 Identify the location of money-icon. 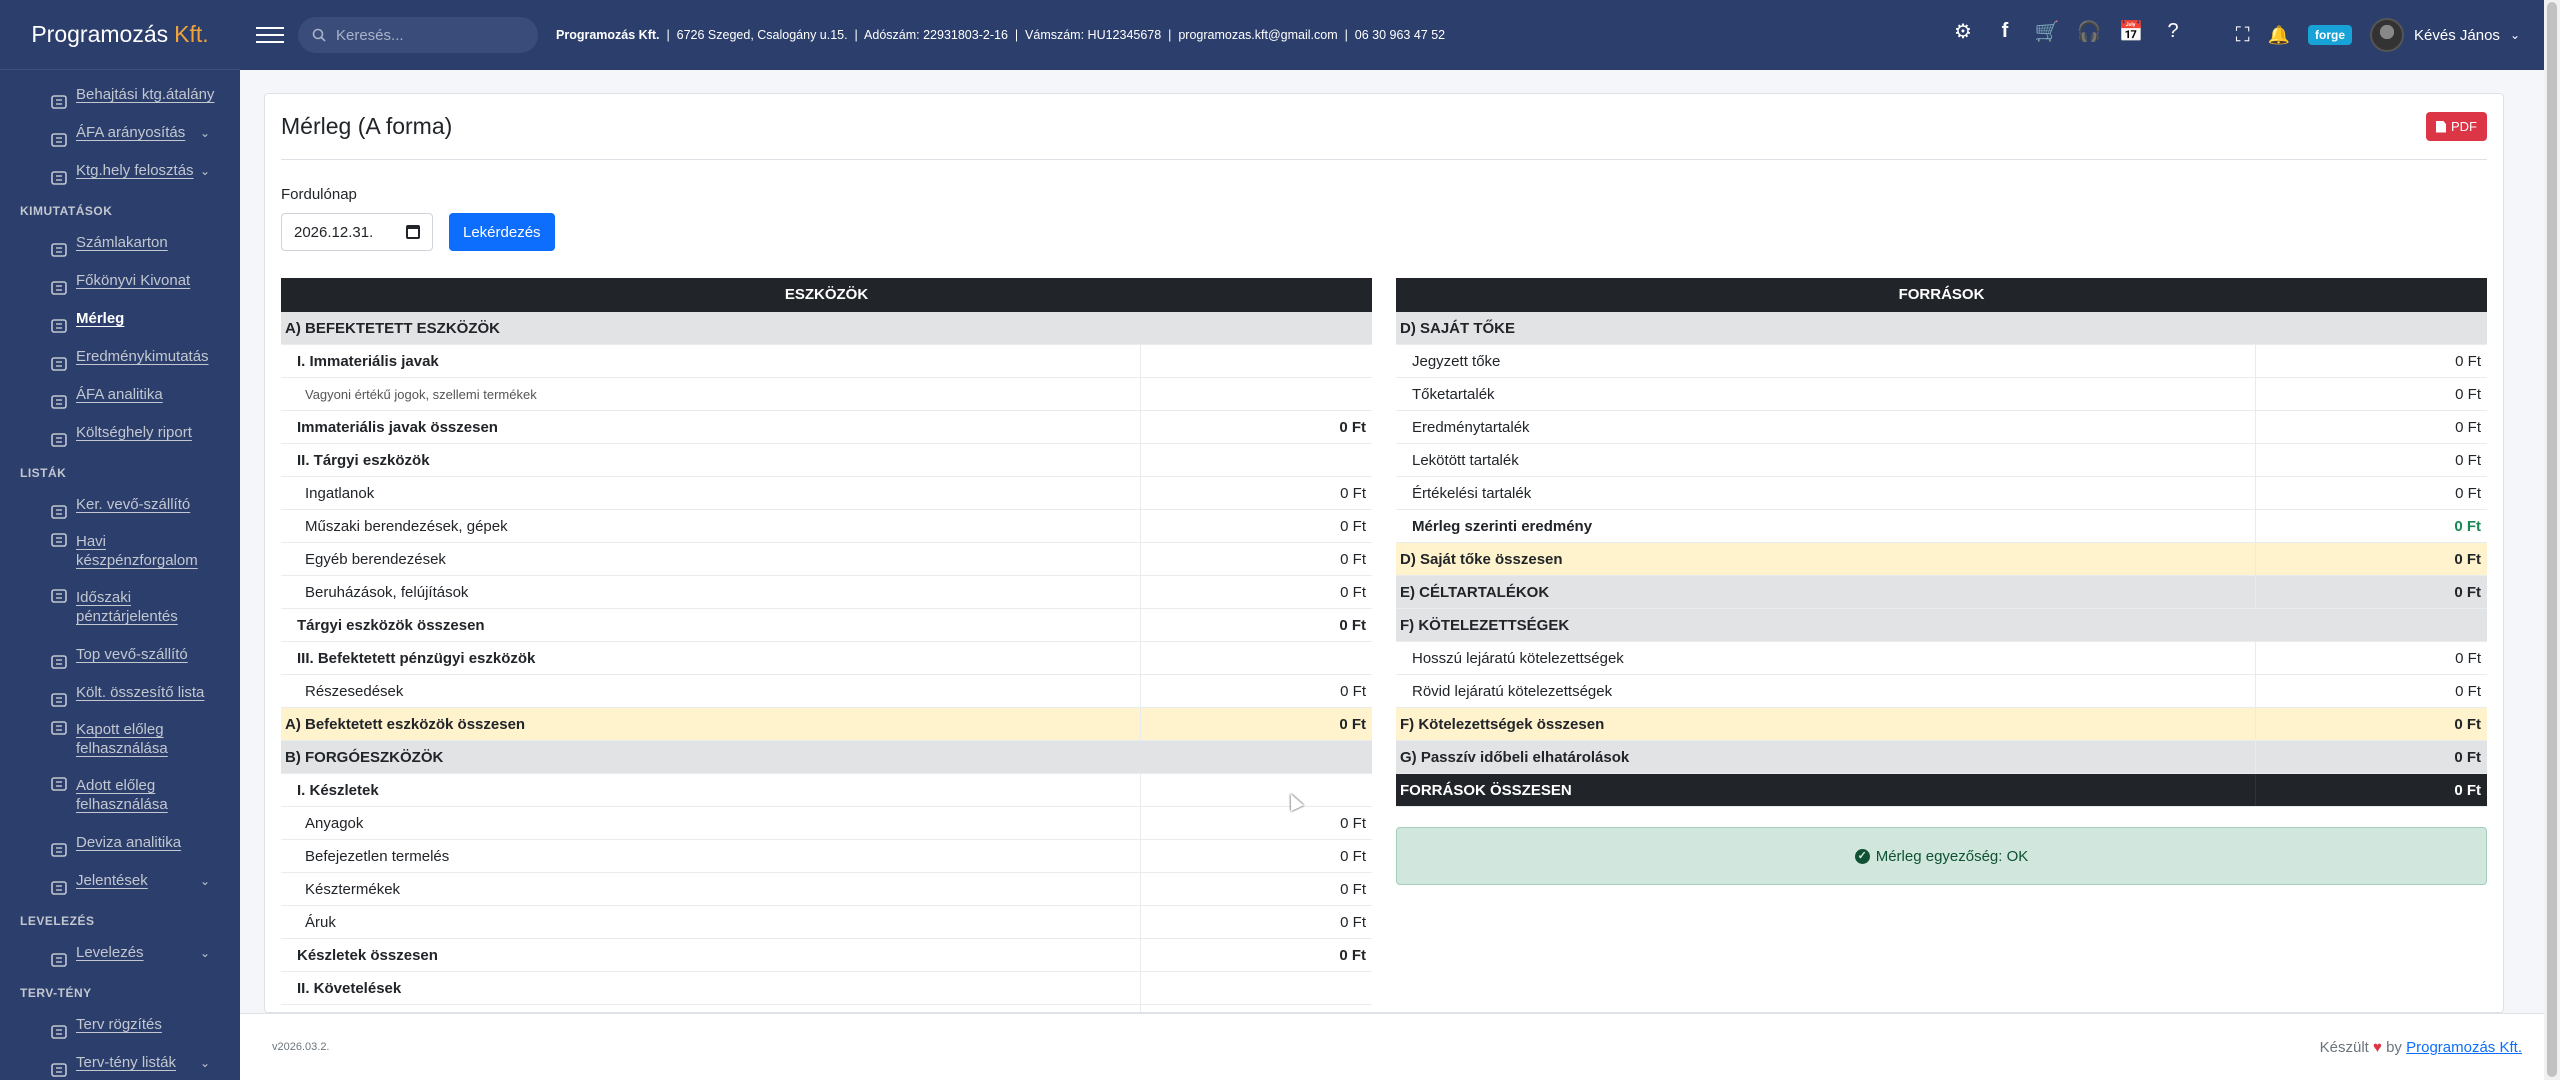
(59, 540).